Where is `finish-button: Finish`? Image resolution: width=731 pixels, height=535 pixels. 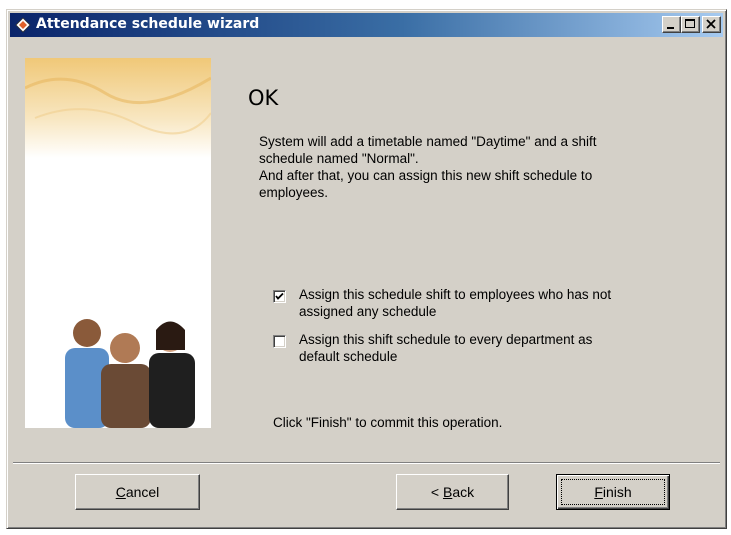
finish-button: Finish is located at coordinates (613, 492).